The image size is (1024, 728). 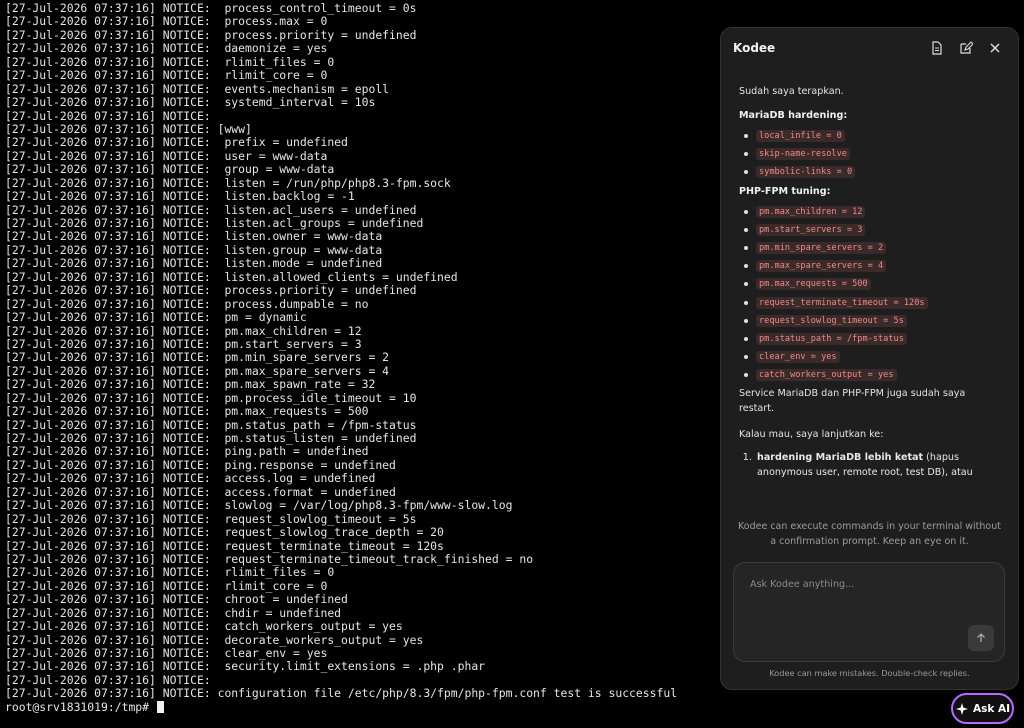 I want to click on send-button, so click(x=981, y=638).